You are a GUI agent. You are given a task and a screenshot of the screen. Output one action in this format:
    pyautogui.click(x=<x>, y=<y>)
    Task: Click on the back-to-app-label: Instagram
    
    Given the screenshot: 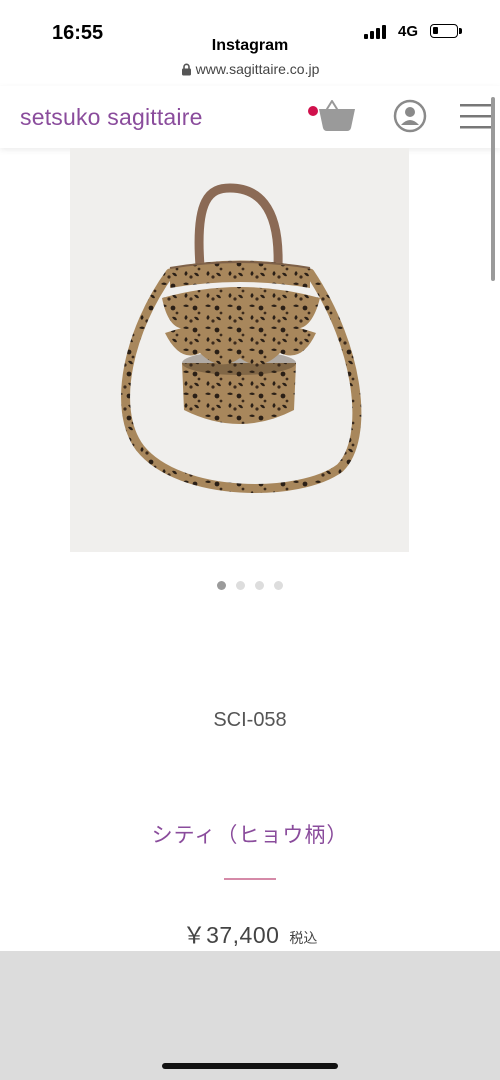 What is the action you would take?
    pyautogui.click(x=250, y=46)
    